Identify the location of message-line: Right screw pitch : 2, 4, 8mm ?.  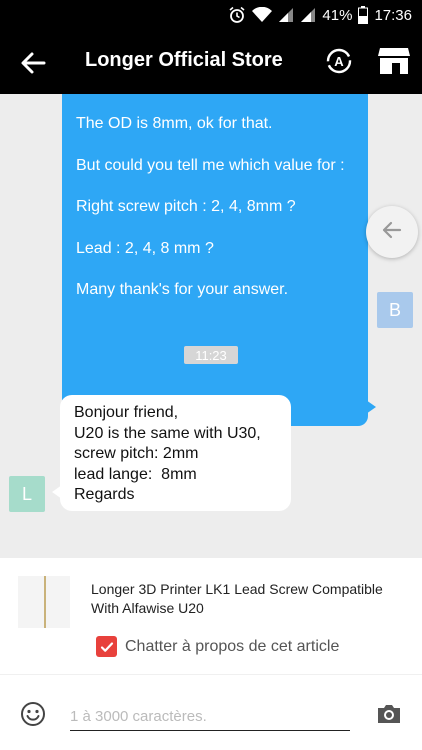
(186, 206).